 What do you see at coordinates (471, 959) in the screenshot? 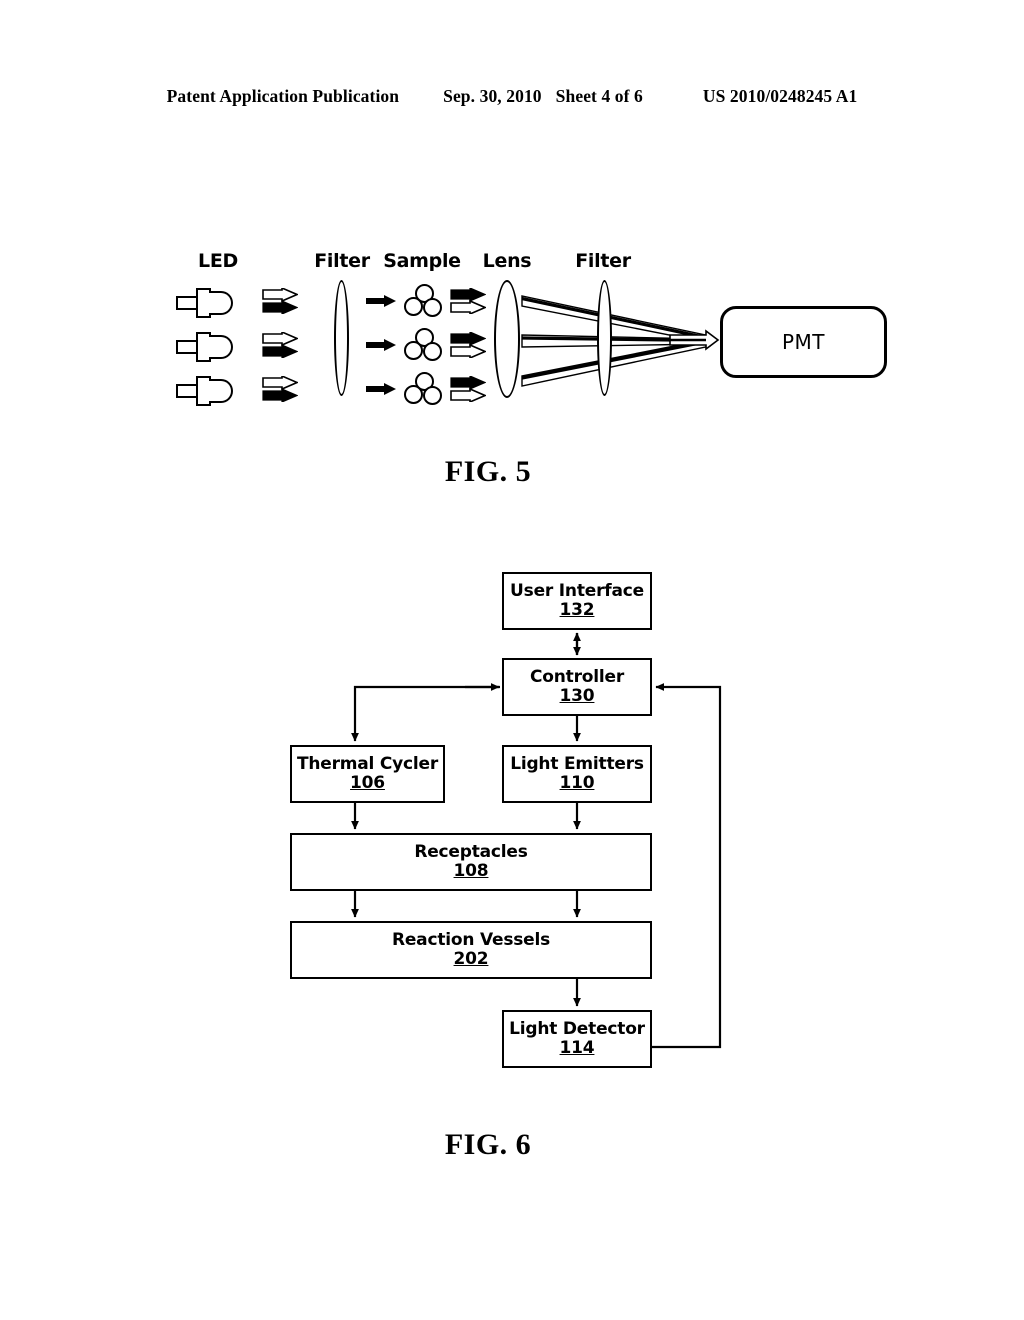
I see `block-reaction-vessels-ref: 202` at bounding box center [471, 959].